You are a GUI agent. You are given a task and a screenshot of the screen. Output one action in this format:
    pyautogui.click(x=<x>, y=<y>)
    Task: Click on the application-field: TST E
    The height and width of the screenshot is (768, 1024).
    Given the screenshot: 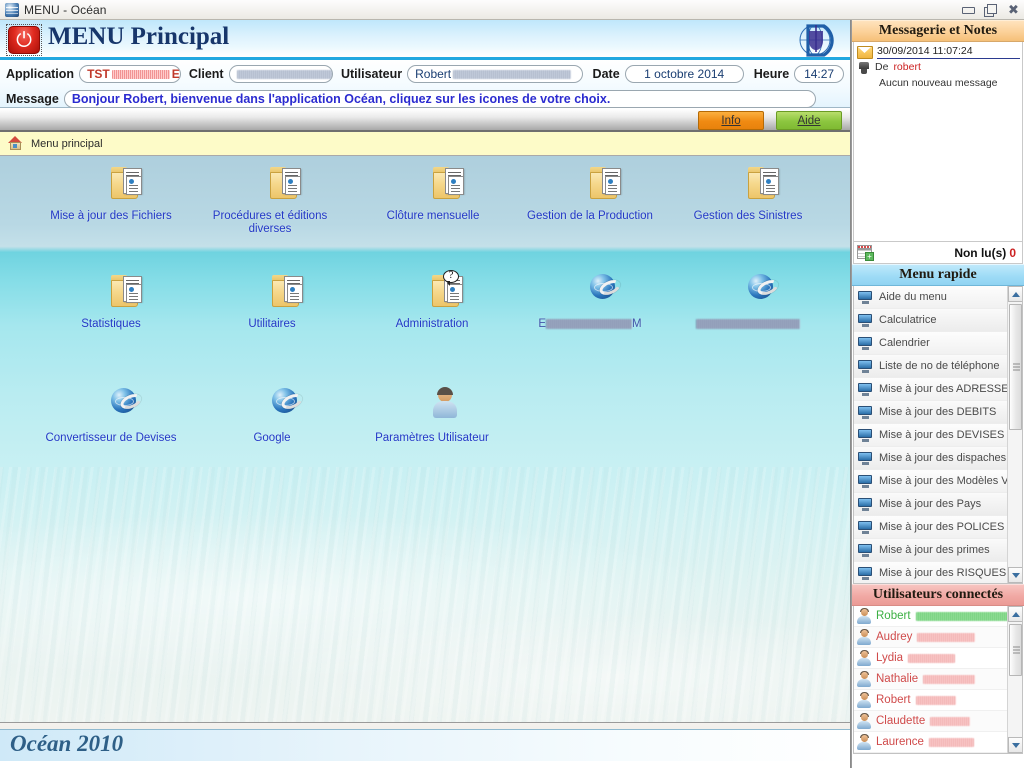 What is the action you would take?
    pyautogui.click(x=130, y=74)
    